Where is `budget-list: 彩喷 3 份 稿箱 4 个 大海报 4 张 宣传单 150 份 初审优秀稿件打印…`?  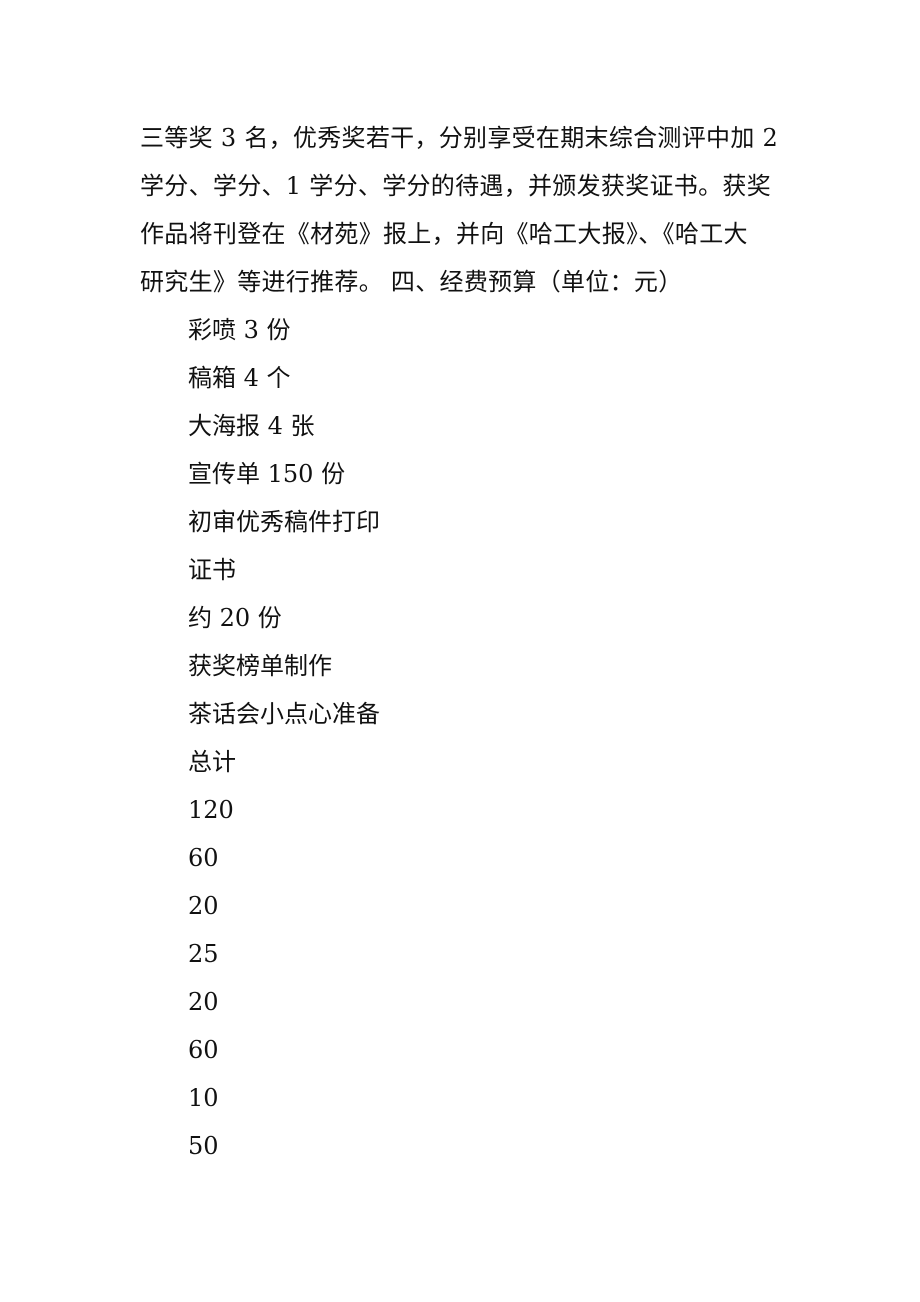 budget-list: 彩喷 3 份 稿箱 4 个 大海报 4 张 宣传单 150 份 初审优秀稿件打印… is located at coordinates (284, 738).